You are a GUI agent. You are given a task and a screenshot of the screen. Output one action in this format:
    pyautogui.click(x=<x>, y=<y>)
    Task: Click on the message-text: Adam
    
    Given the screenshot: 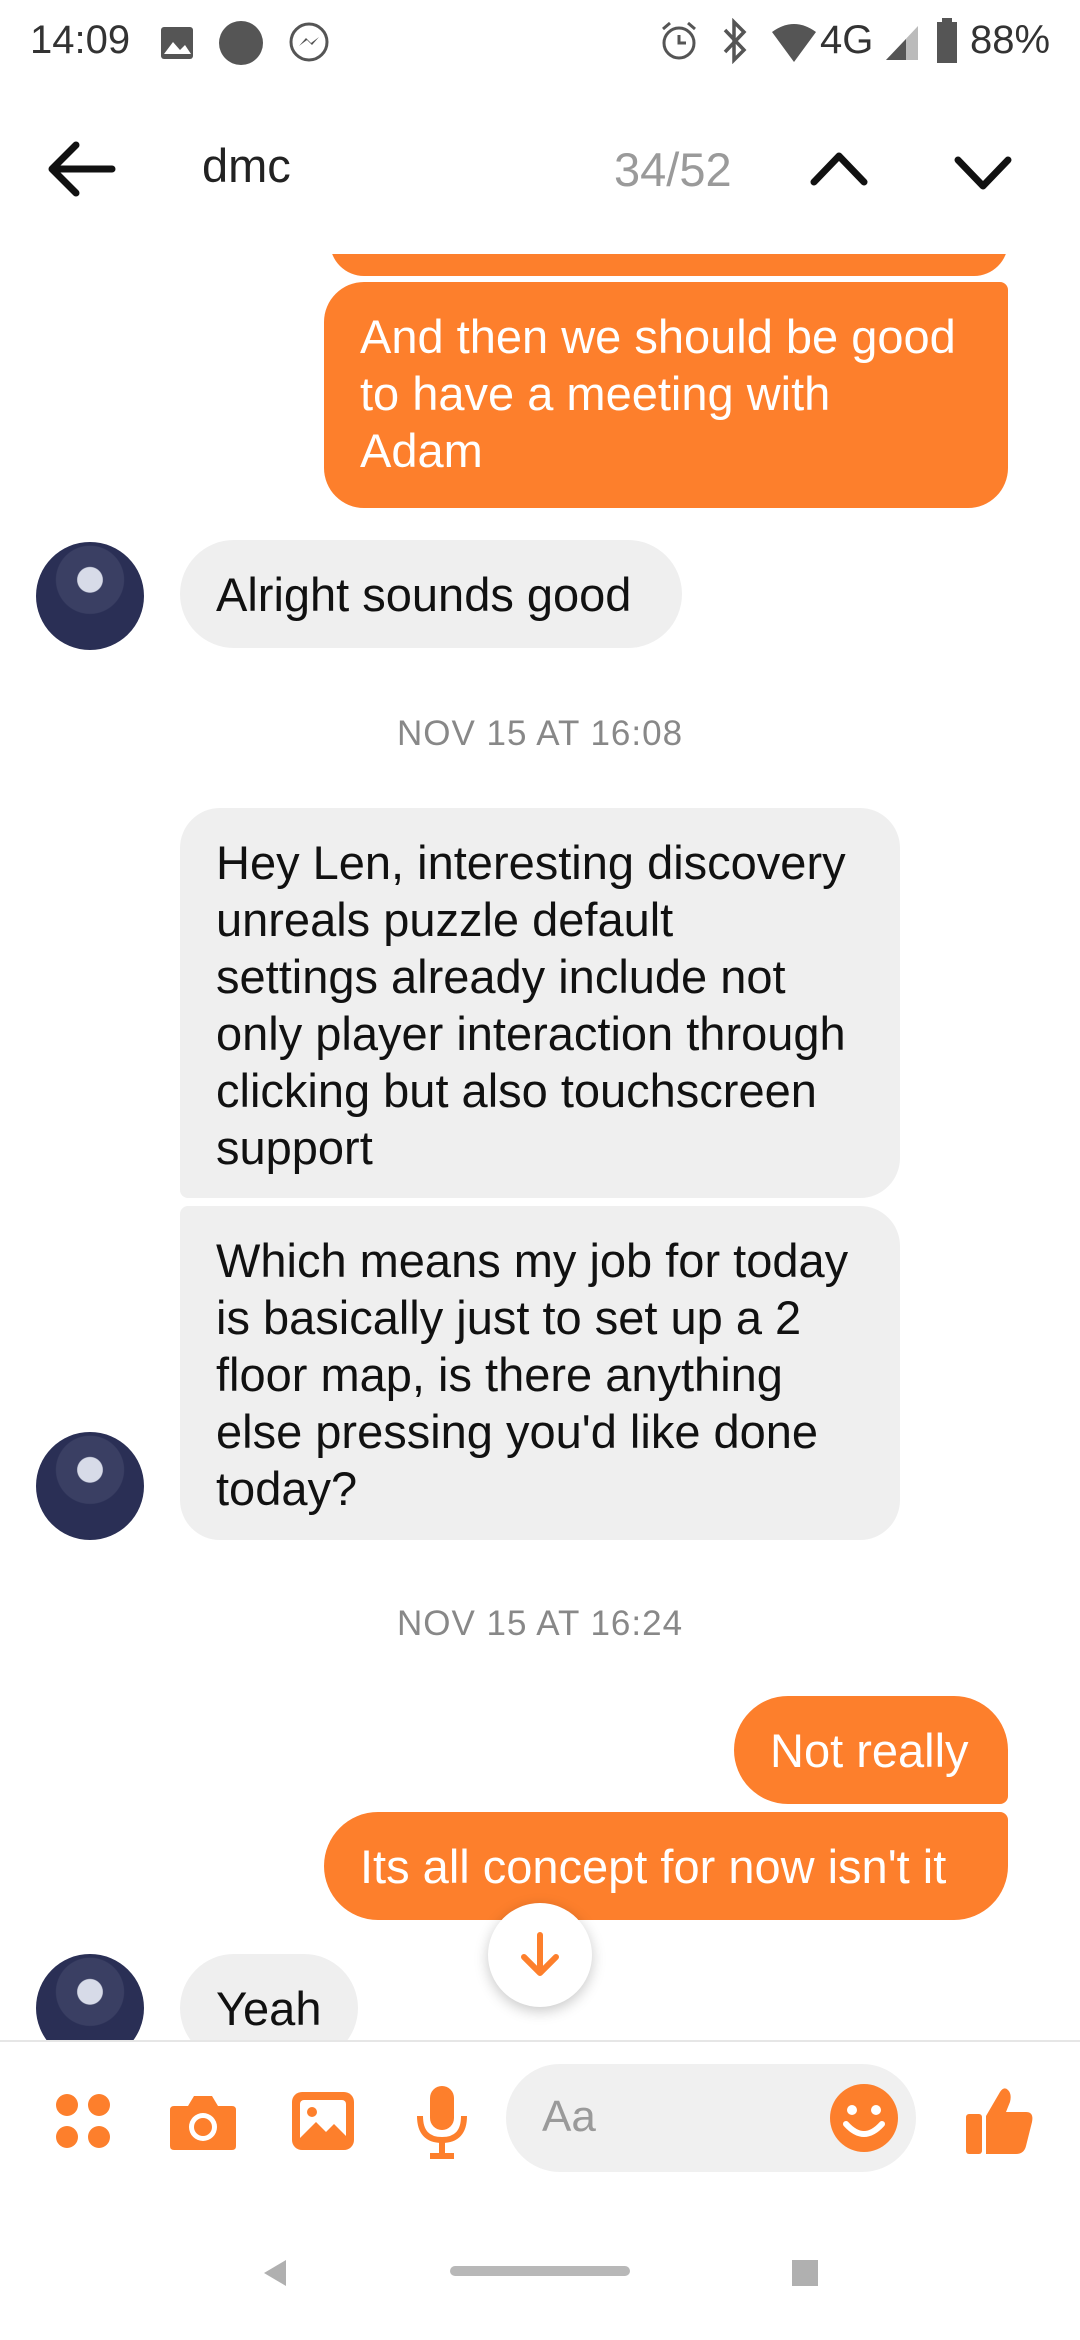 What is the action you would take?
    pyautogui.click(x=421, y=450)
    